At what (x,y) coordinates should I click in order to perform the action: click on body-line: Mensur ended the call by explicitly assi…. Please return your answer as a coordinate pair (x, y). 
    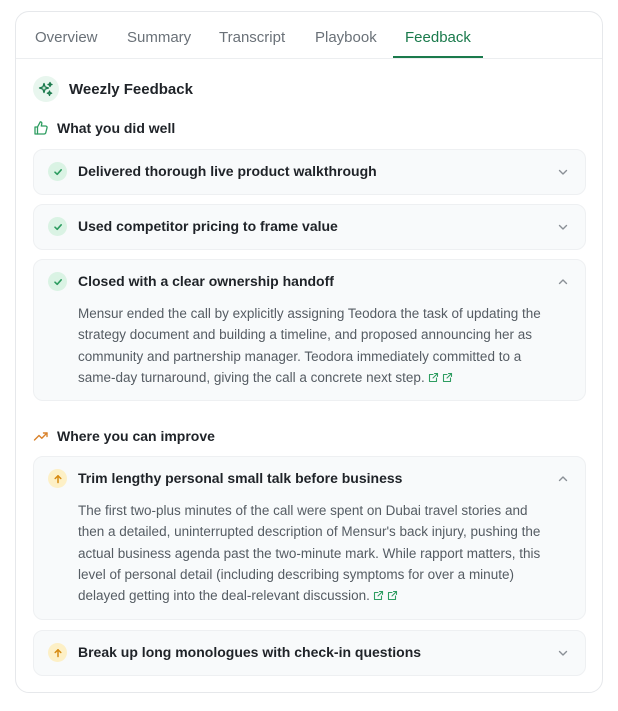
    Looking at the image, I should click on (309, 313).